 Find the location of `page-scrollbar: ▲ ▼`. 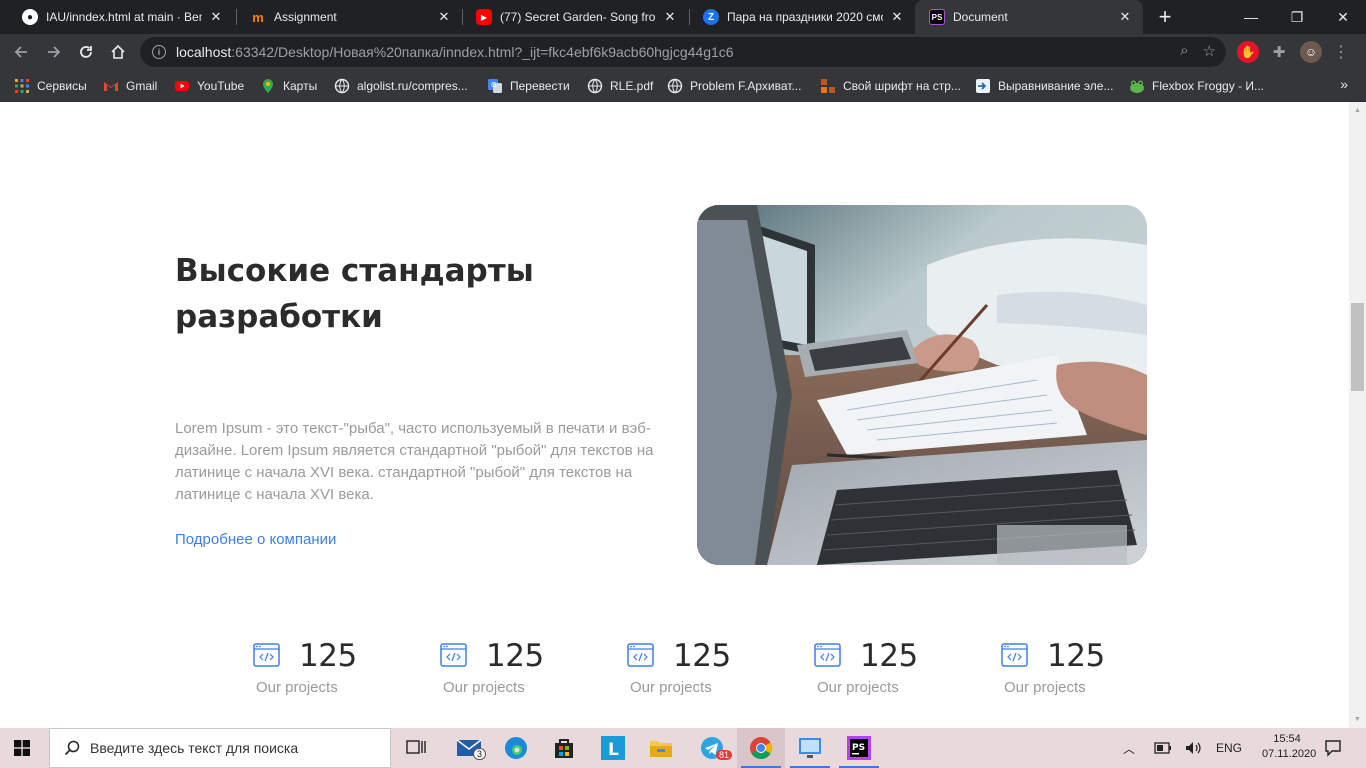

page-scrollbar: ▲ ▼ is located at coordinates (1357, 415).